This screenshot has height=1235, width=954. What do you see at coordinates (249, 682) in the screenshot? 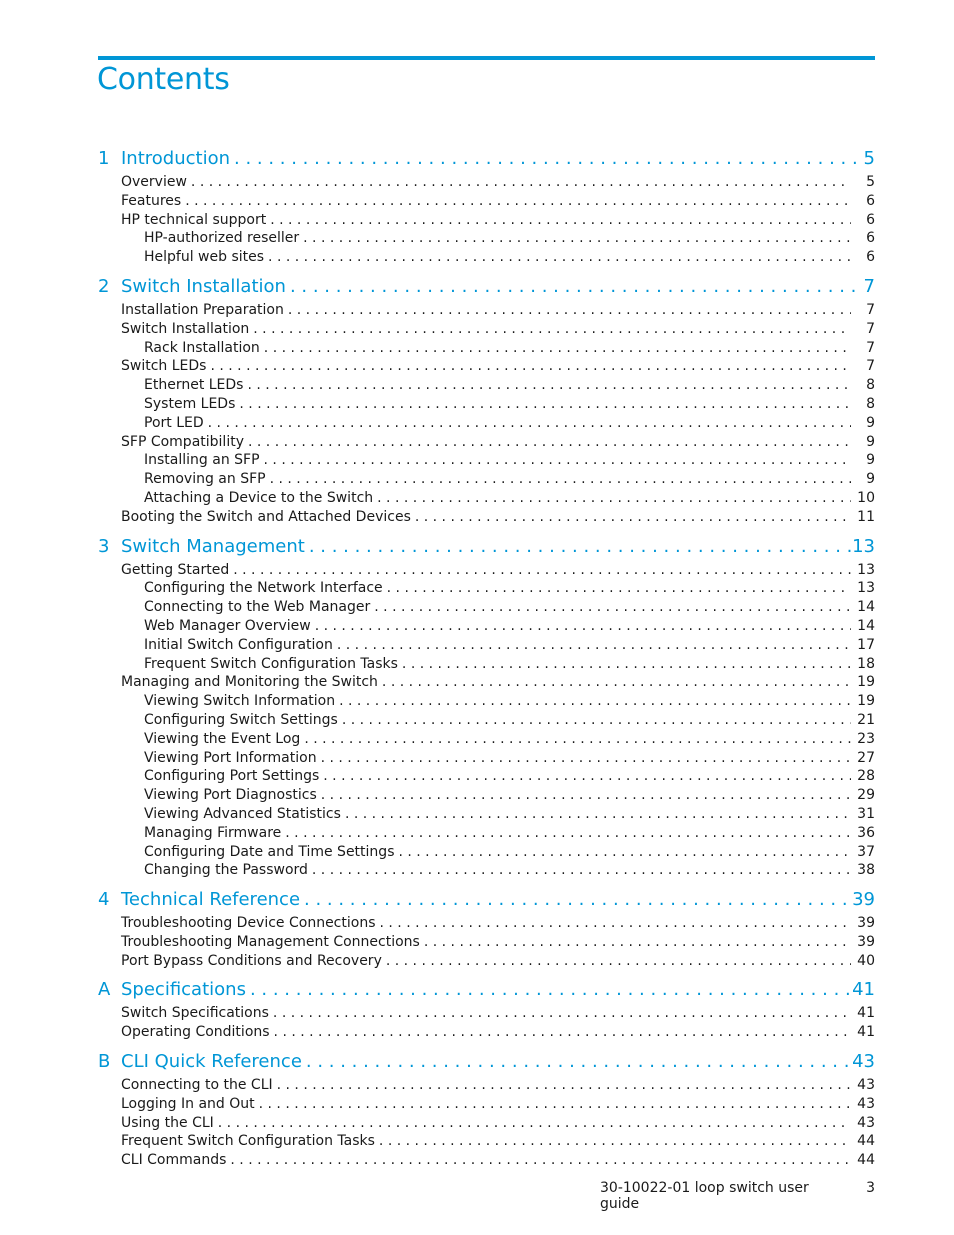
I see `entry-title: Managing and Monitoring the Switch` at bounding box center [249, 682].